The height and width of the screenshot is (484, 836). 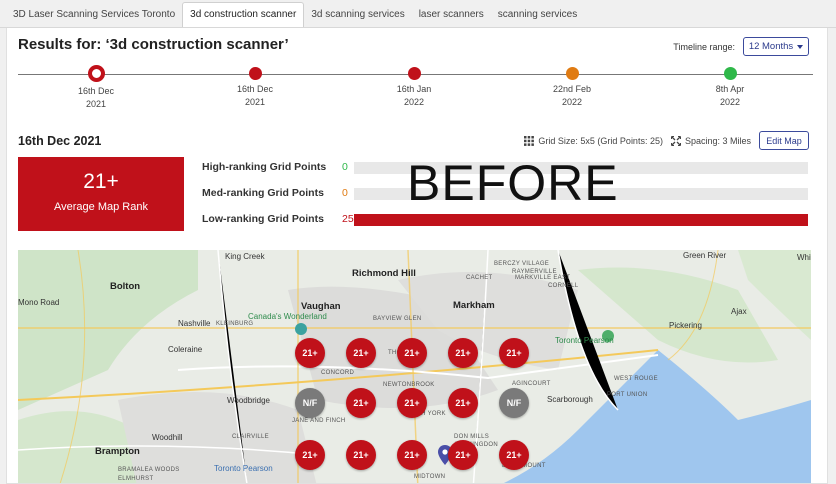 What do you see at coordinates (60, 141) in the screenshot?
I see `scan-date-heading: 16th Dec 2021` at bounding box center [60, 141].